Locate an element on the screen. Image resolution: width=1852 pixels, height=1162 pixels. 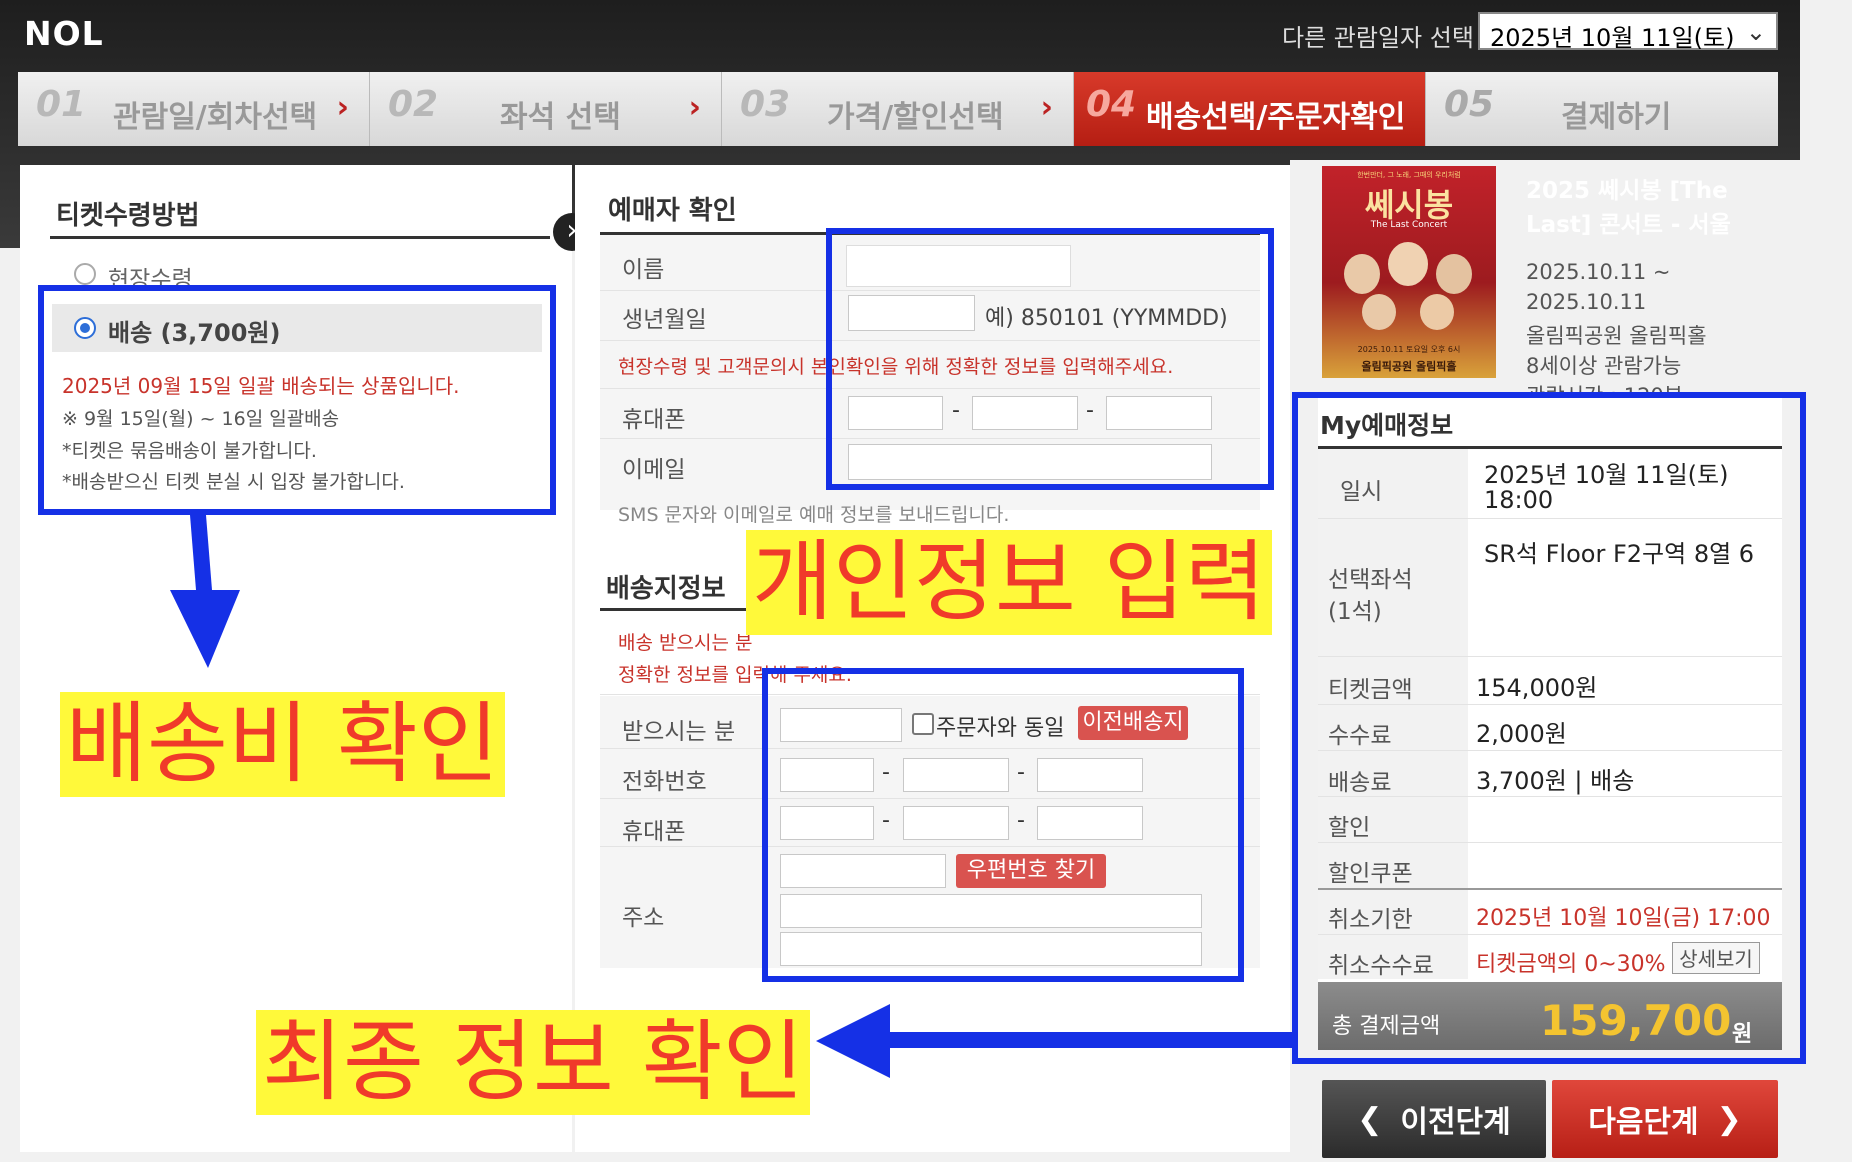
annotation-final-info: 최종 정보 확인 is located at coordinates (533, 1062).